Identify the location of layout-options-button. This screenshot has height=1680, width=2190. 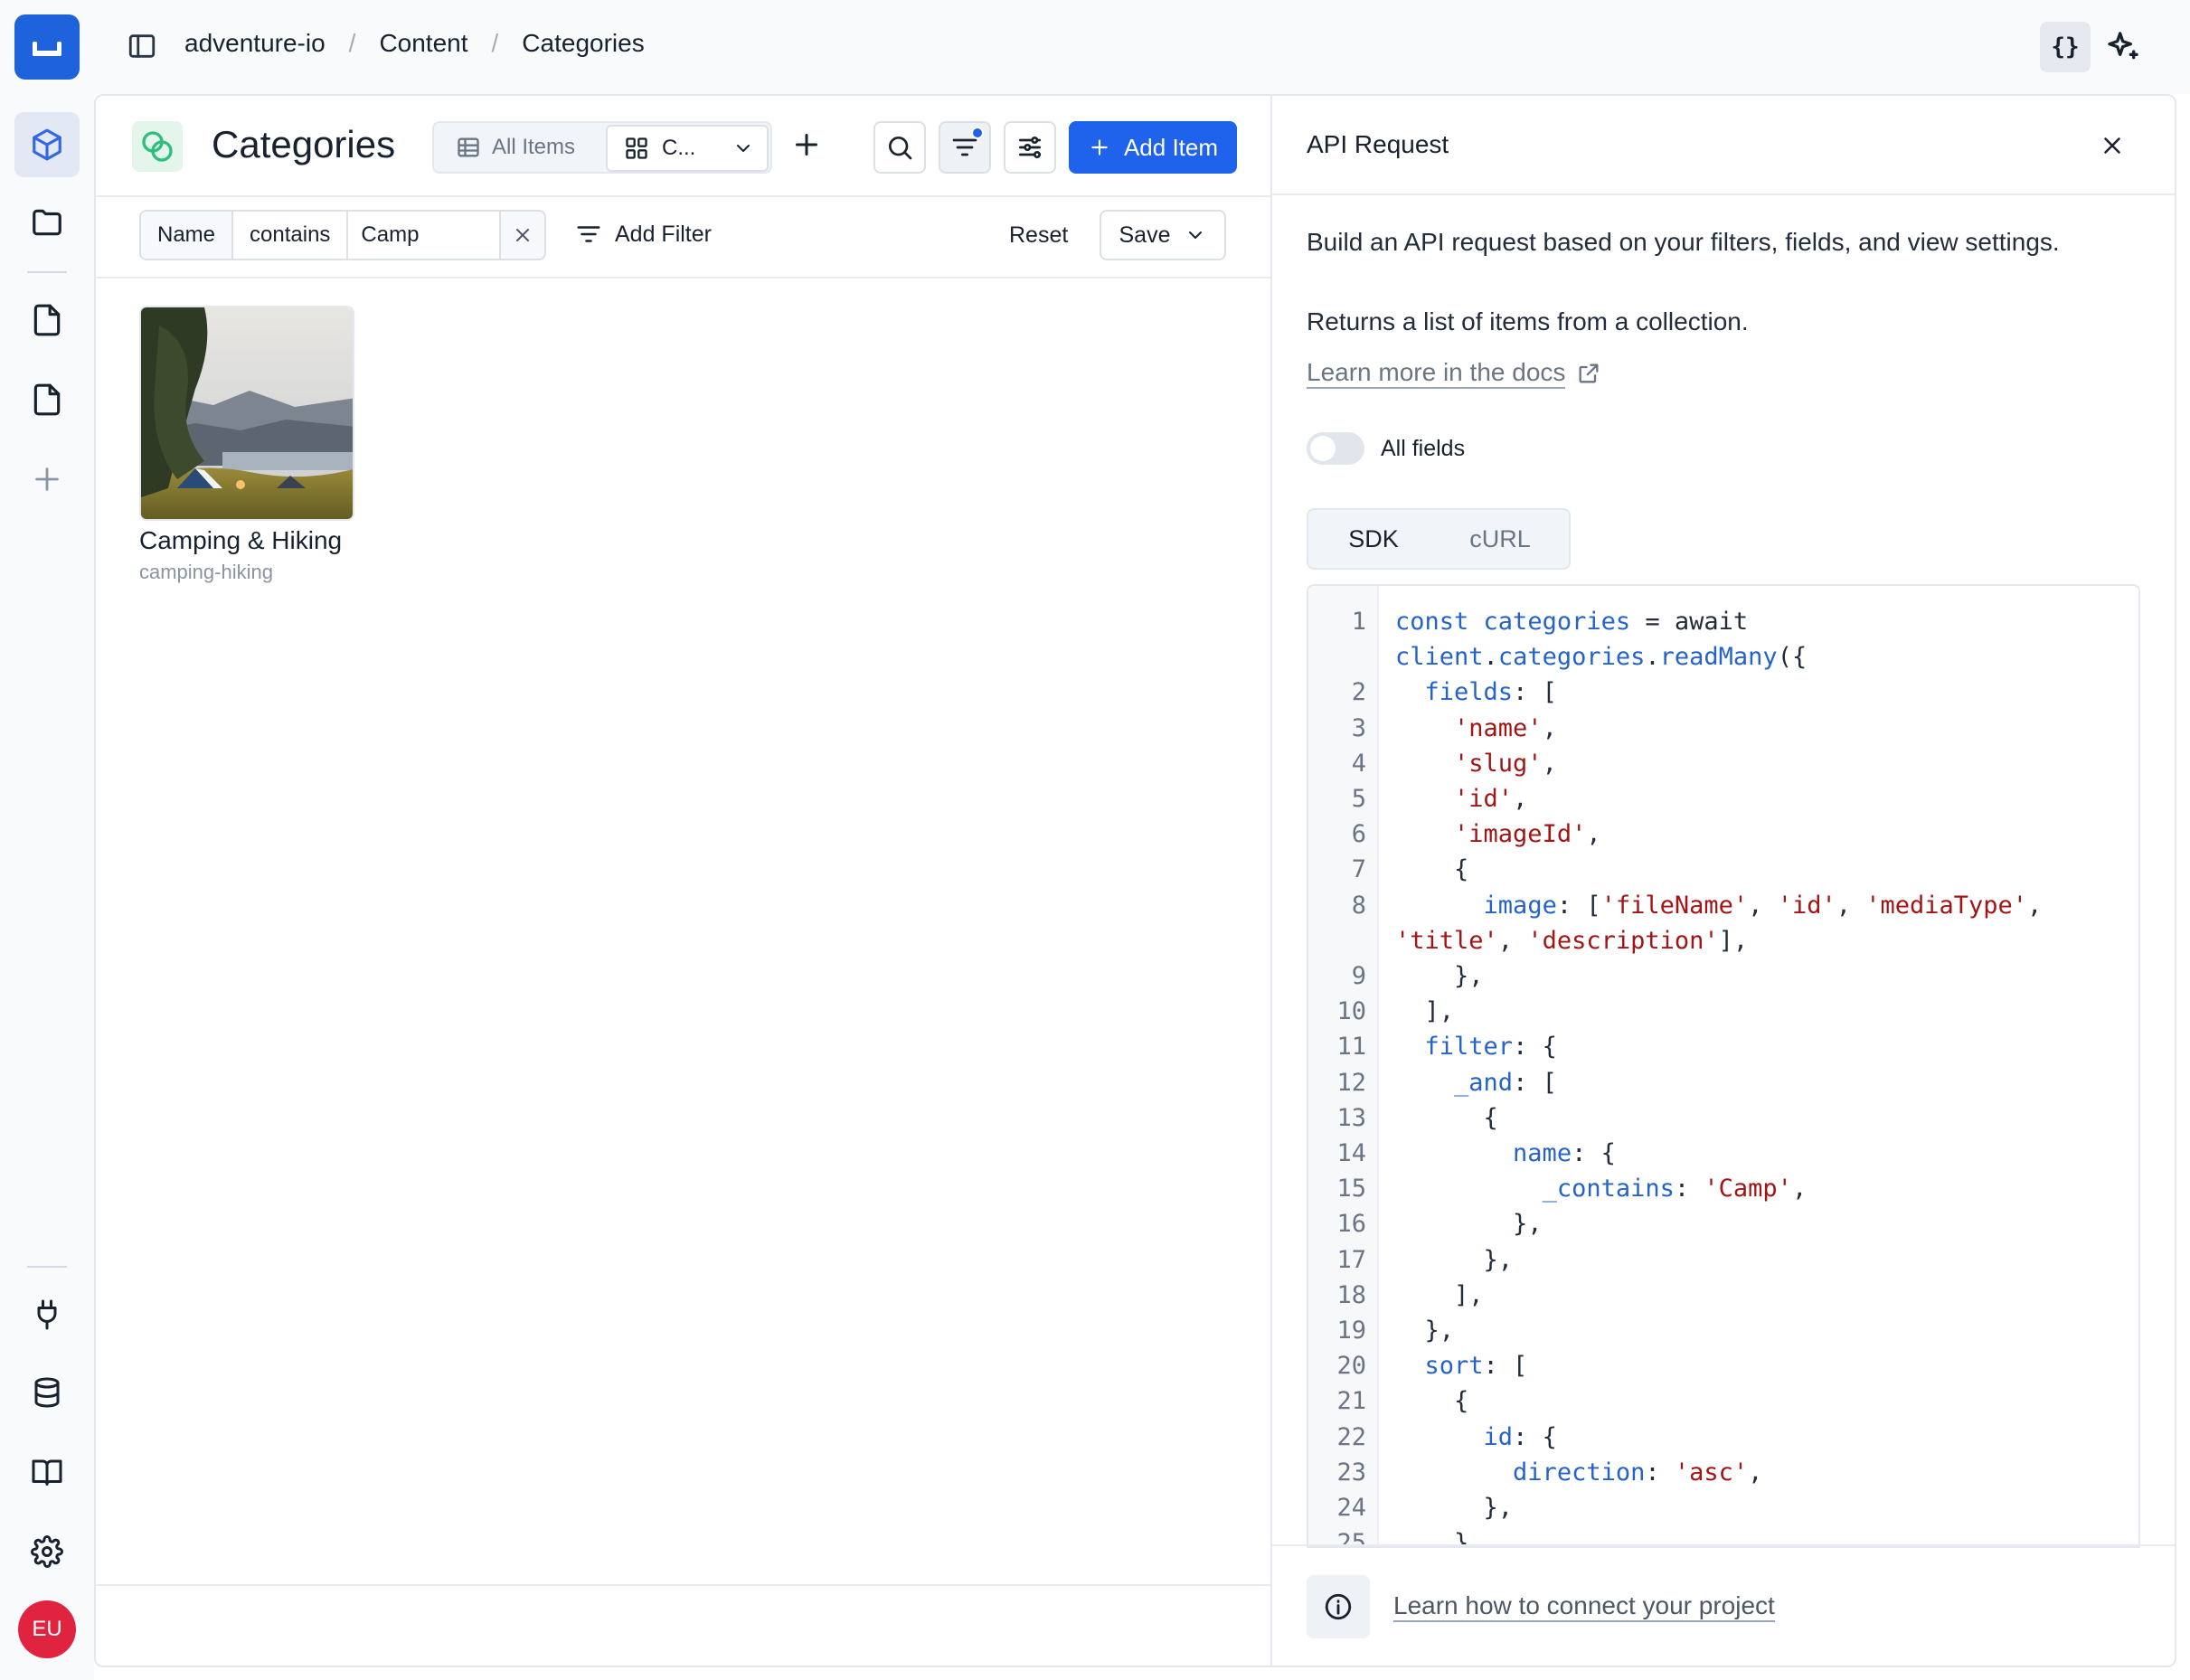
(1030, 148).